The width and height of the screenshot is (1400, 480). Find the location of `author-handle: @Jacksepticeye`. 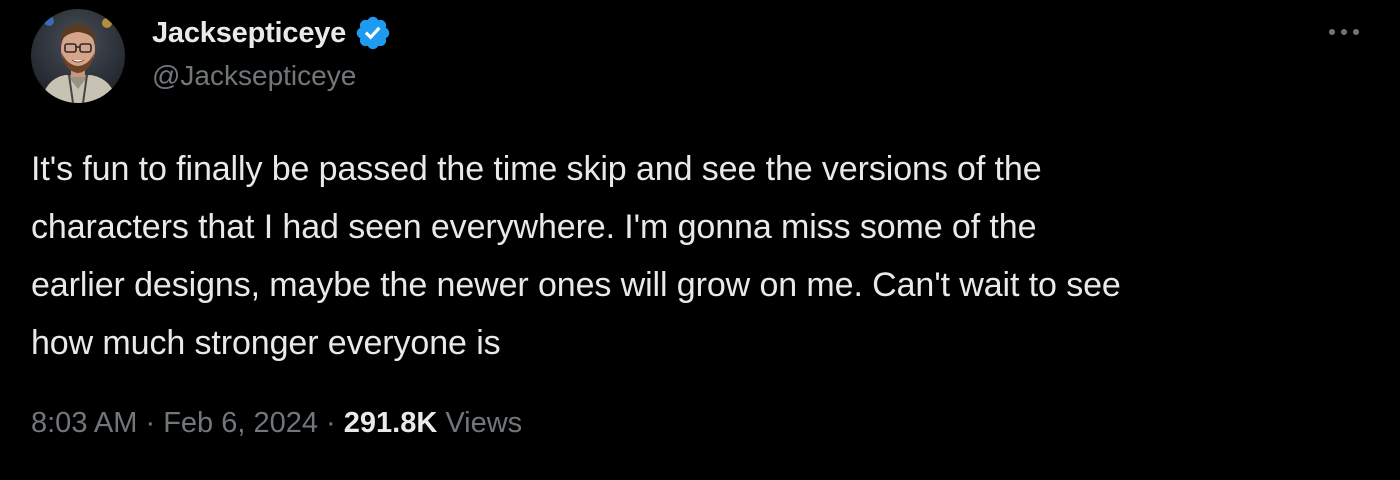

author-handle: @Jacksepticeye is located at coordinates (254, 76).